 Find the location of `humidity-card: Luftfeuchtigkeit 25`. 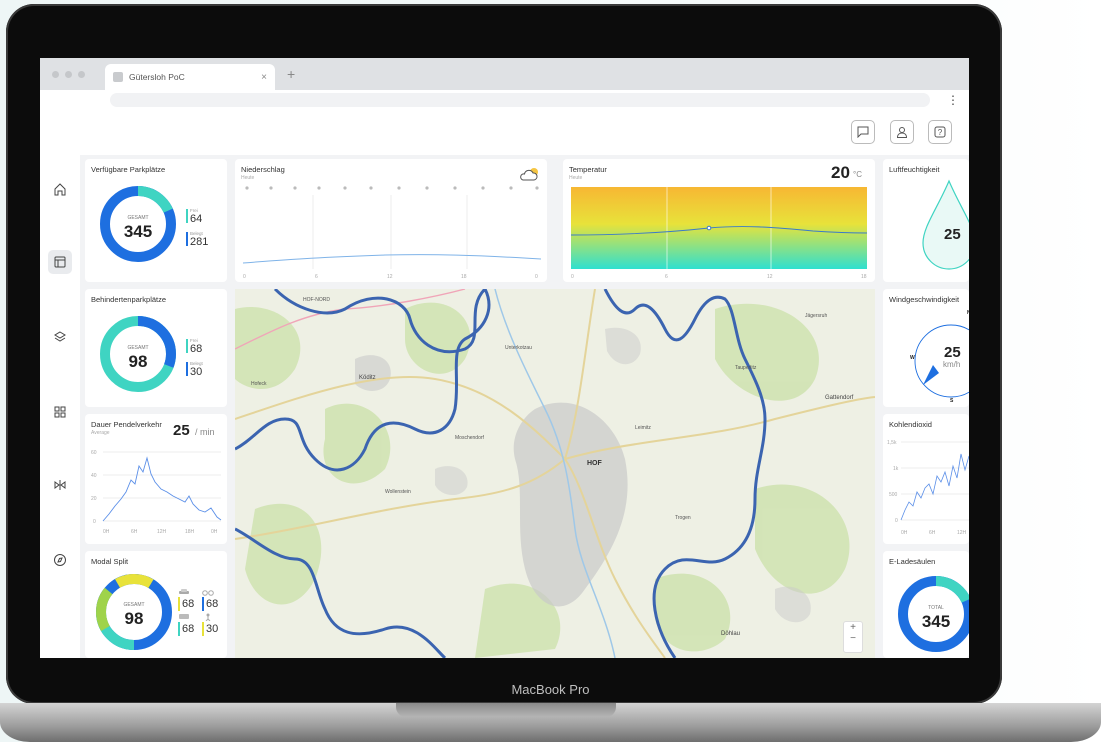

humidity-card: Luftfeuchtigkeit 25 is located at coordinates (926, 220).